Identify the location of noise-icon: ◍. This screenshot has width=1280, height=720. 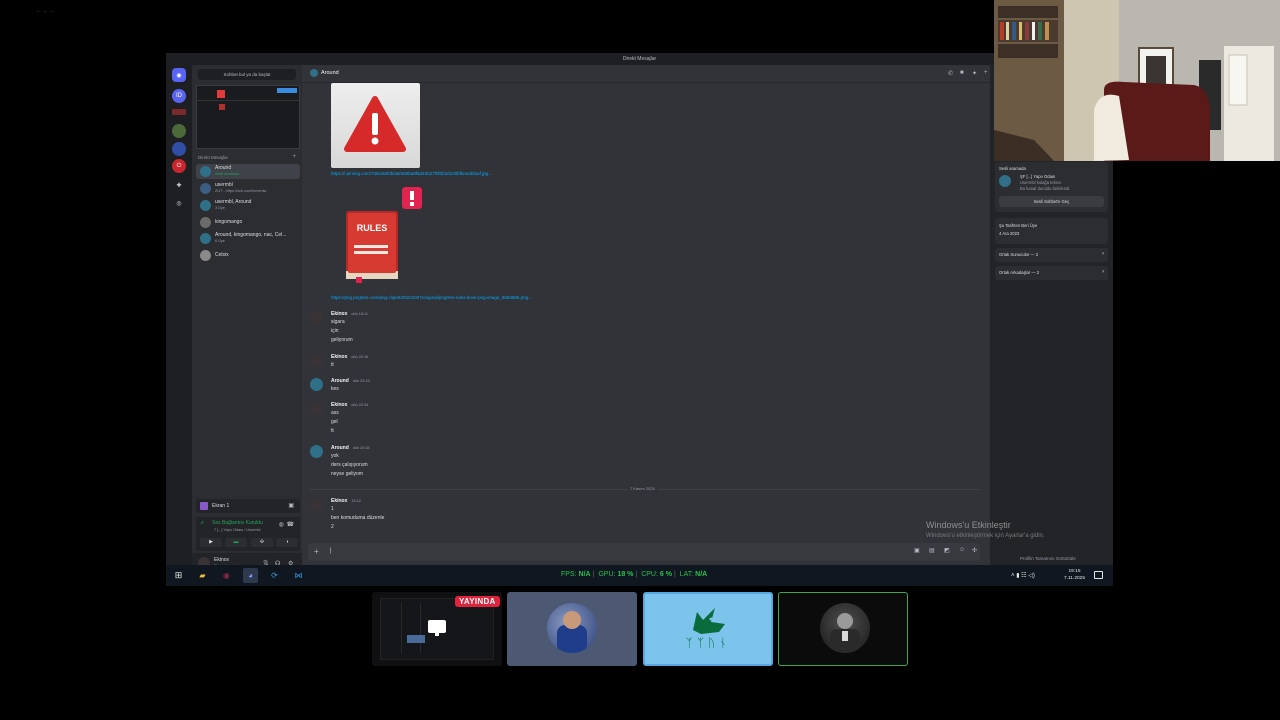
(281, 524).